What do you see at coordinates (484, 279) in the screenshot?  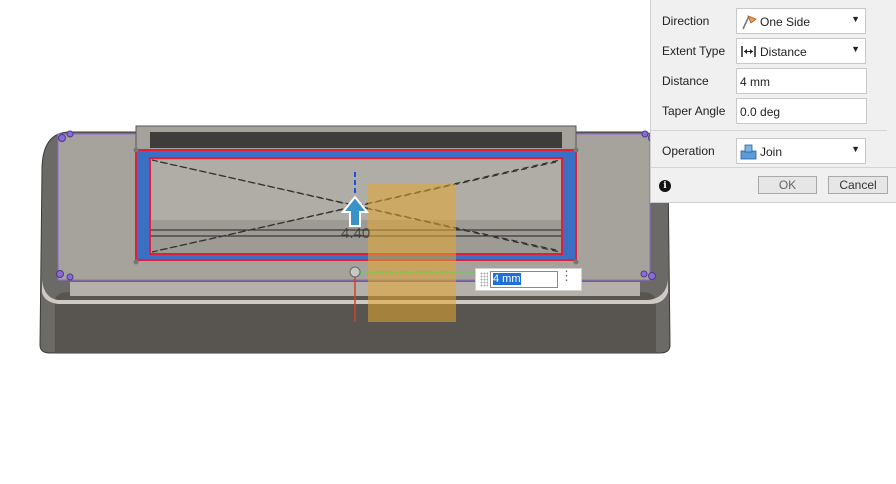 I see `drag-handle` at bounding box center [484, 279].